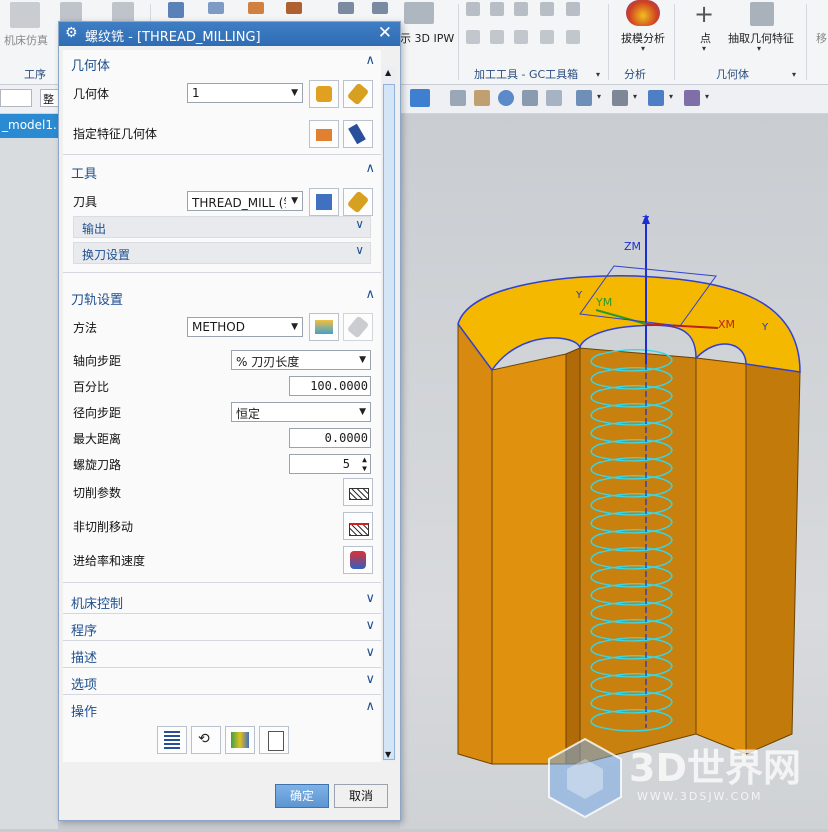 Image resolution: width=828 pixels, height=832 pixels. I want to click on section-actions-header: 操作 ∧, so click(222, 709).